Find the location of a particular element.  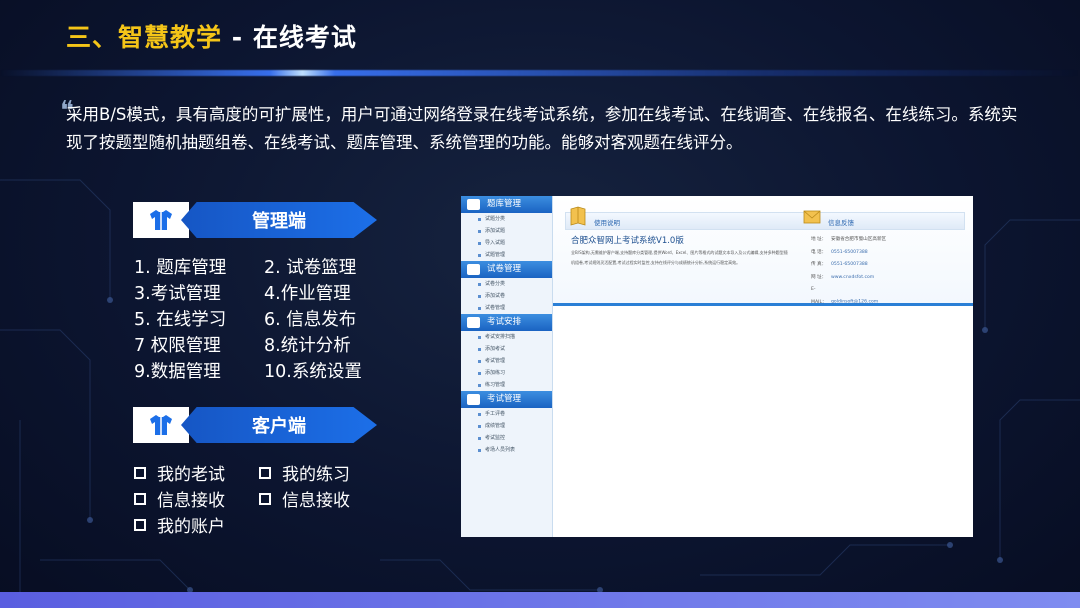

sidebar-item: 添加考试 is located at coordinates (506, 349).